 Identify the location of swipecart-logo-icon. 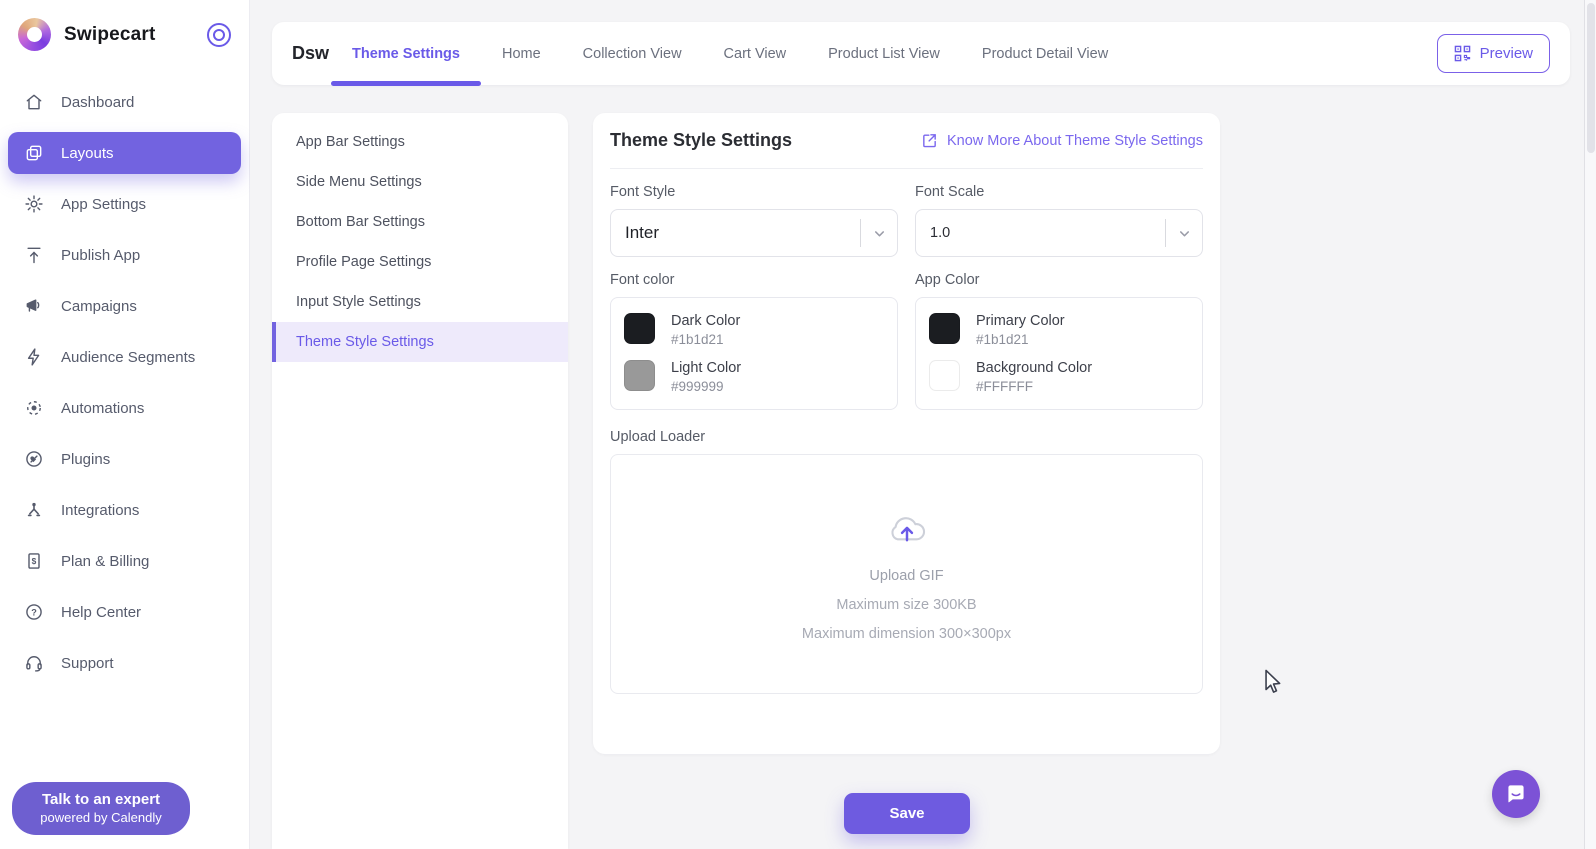
(34, 34).